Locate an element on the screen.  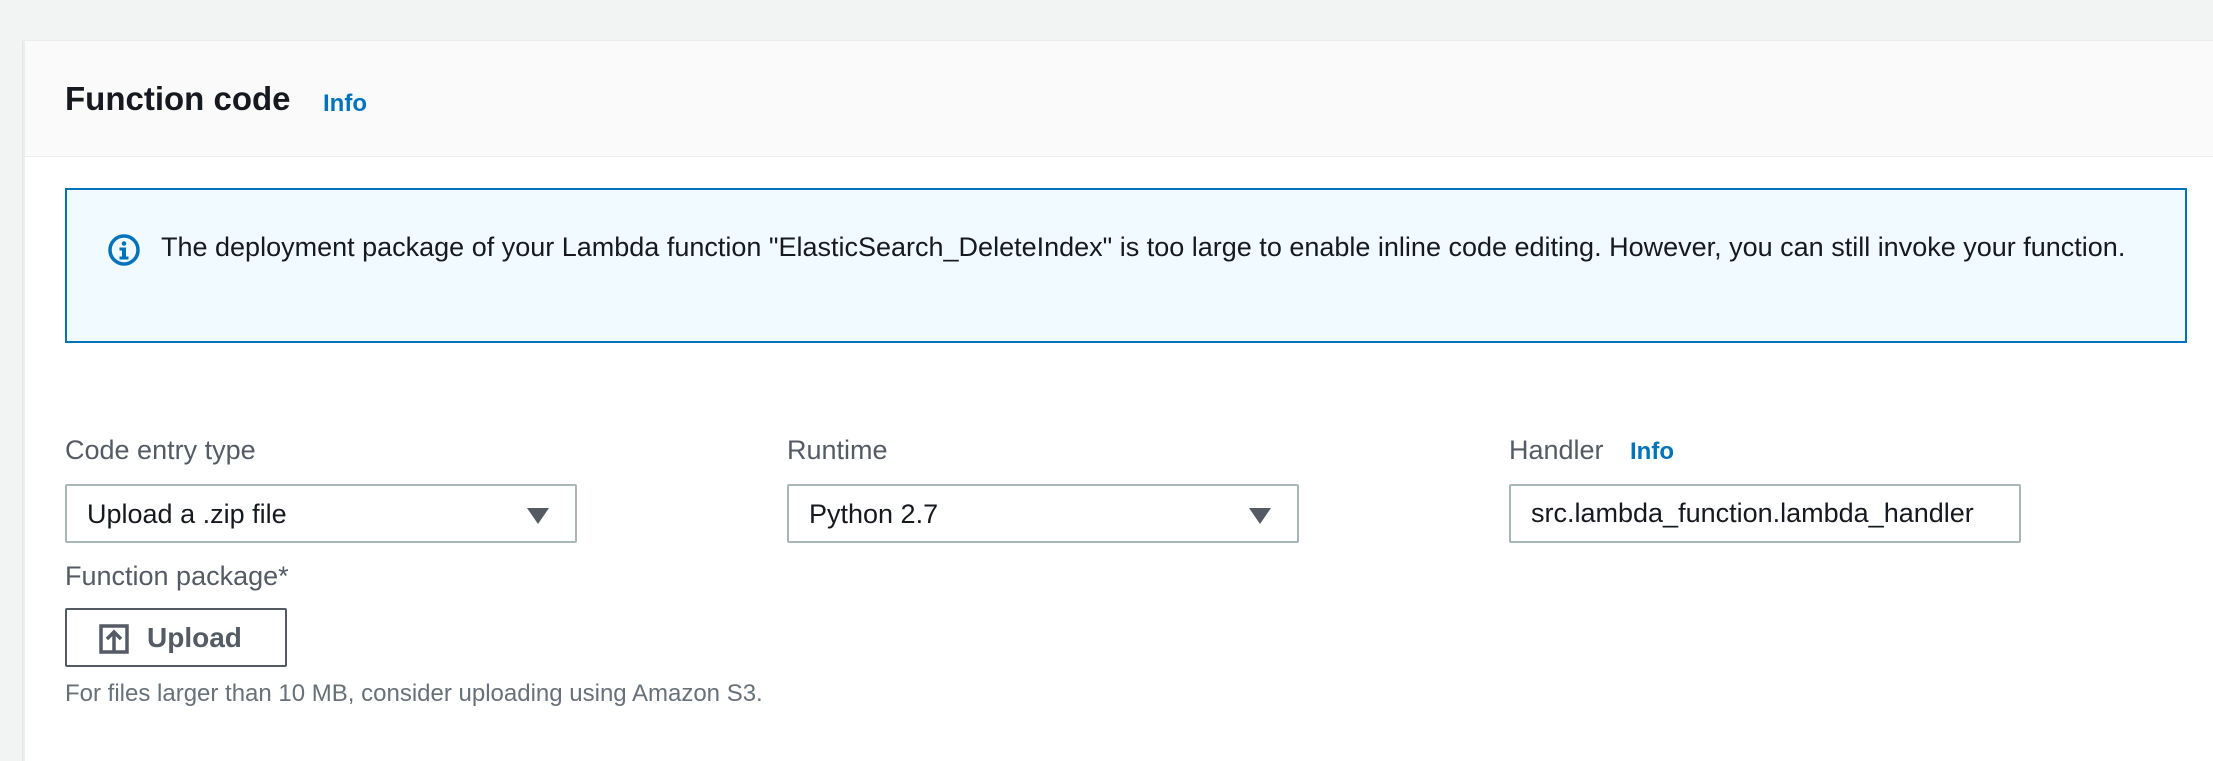
runtime-value: Python 2.7 is located at coordinates (874, 514).